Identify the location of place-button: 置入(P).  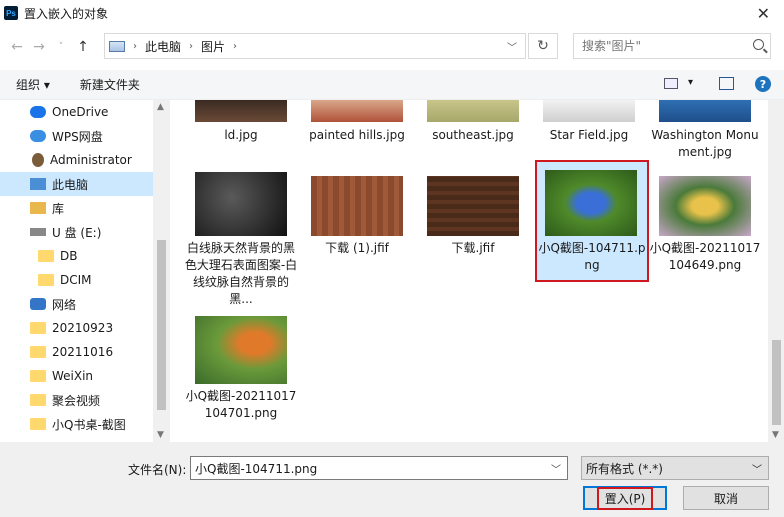
(625, 498).